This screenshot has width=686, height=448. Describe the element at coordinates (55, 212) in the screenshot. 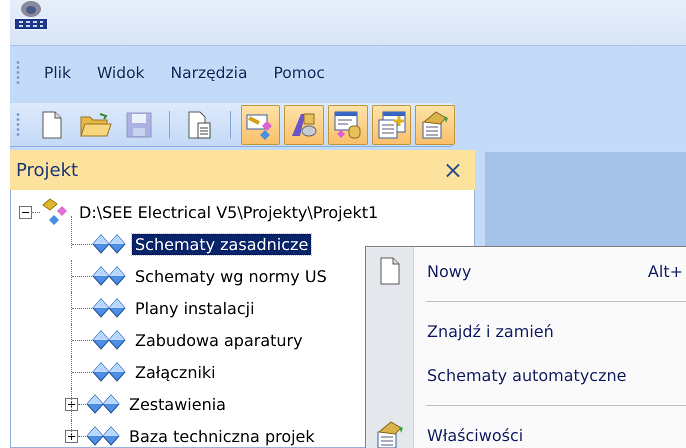

I see `project-icon` at that location.